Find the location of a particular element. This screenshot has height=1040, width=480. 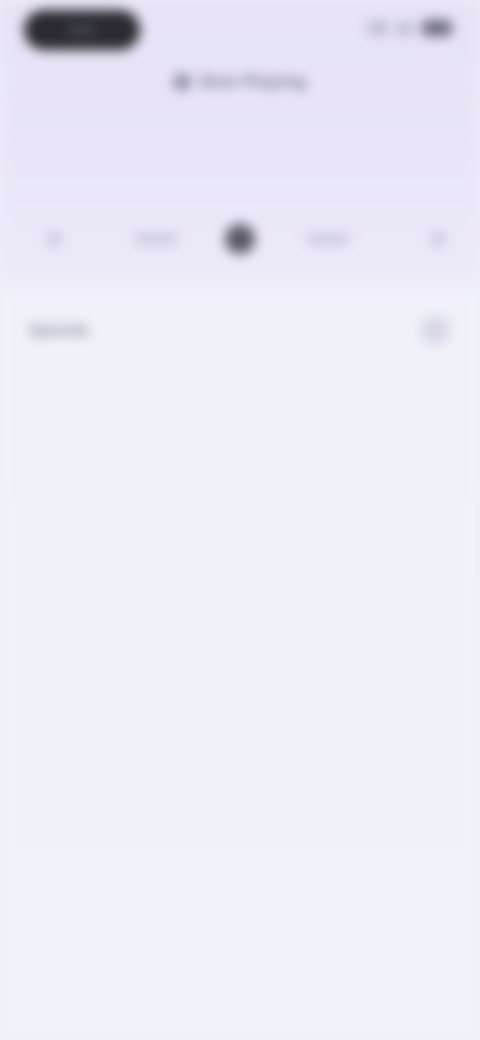

content: Episode is located at coordinates (240, 350).